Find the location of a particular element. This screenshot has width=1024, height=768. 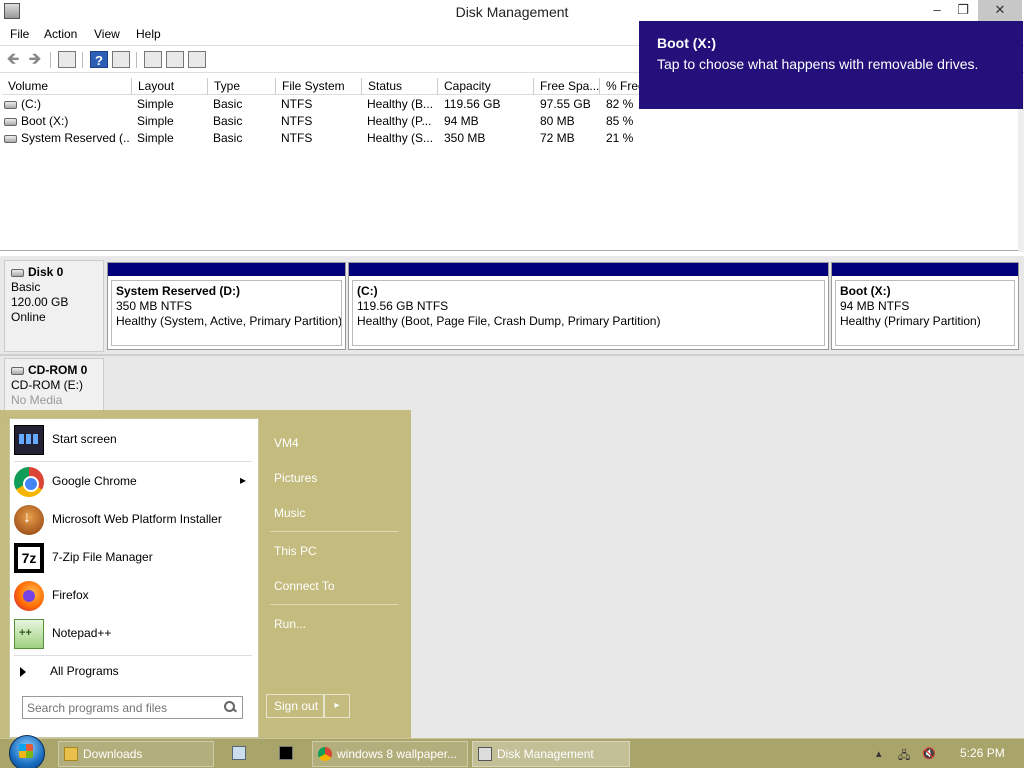

disk-0-label: Disk 0 Basic 120.00 GB Online is located at coordinates (54, 306).